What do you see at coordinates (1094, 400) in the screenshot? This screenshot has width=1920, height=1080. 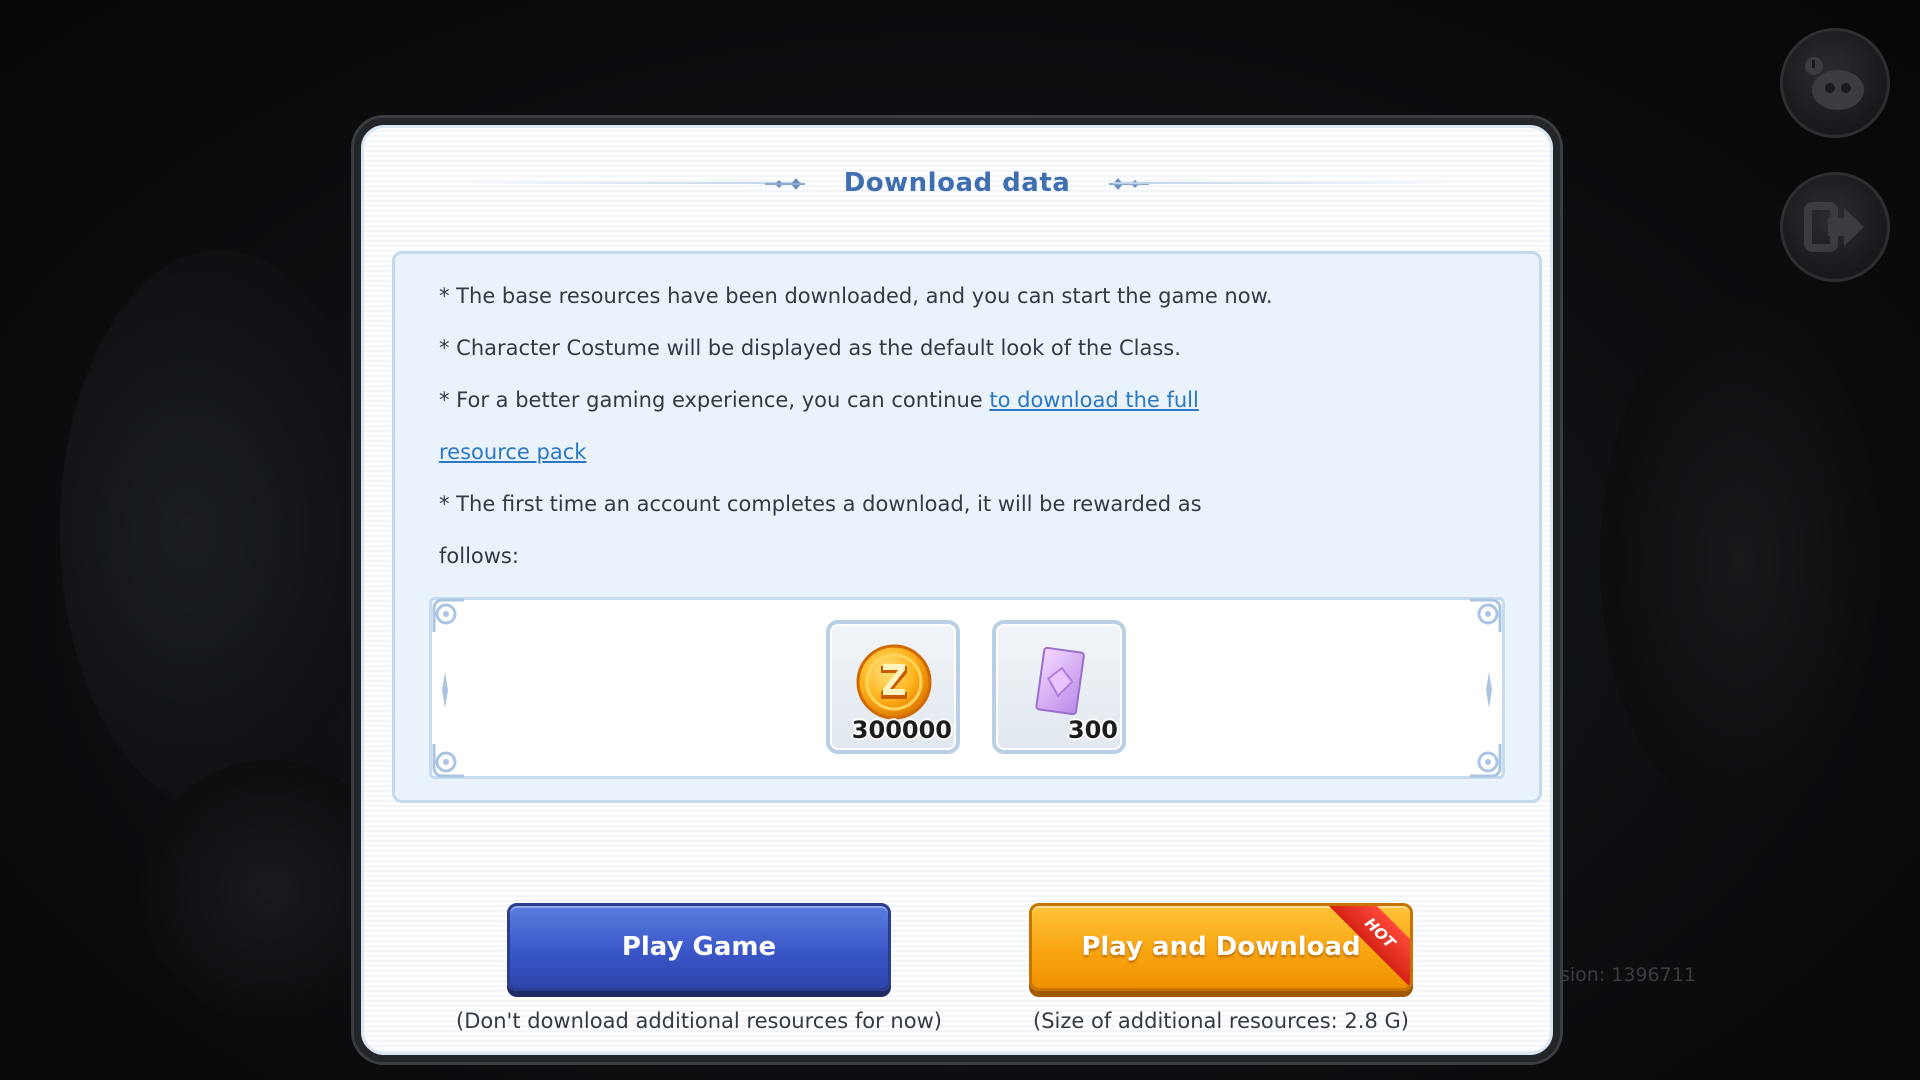 I see `download-full-pack-link: to download the full` at bounding box center [1094, 400].